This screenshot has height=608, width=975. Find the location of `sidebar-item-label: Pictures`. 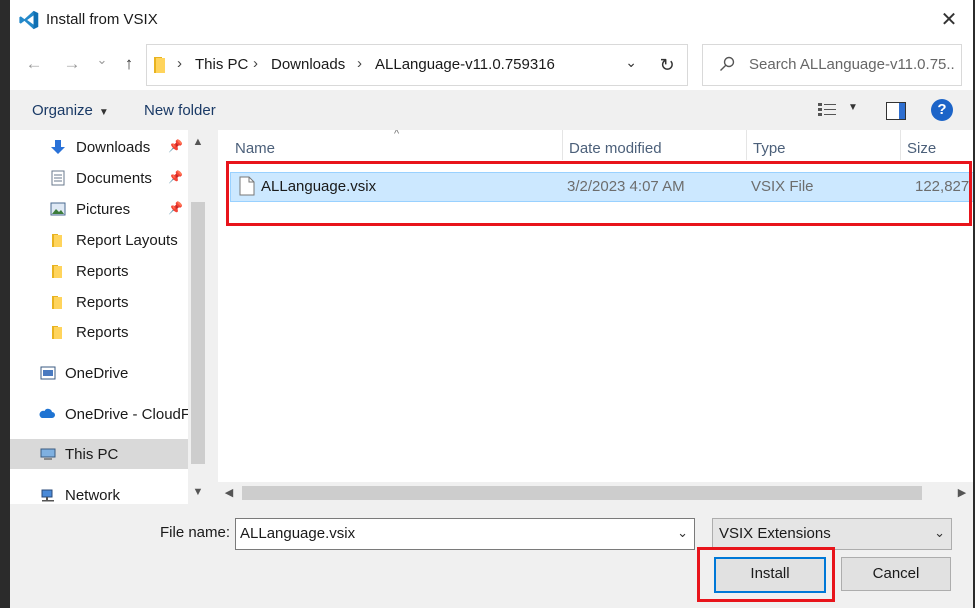

sidebar-item-label: Pictures is located at coordinates (103, 209).